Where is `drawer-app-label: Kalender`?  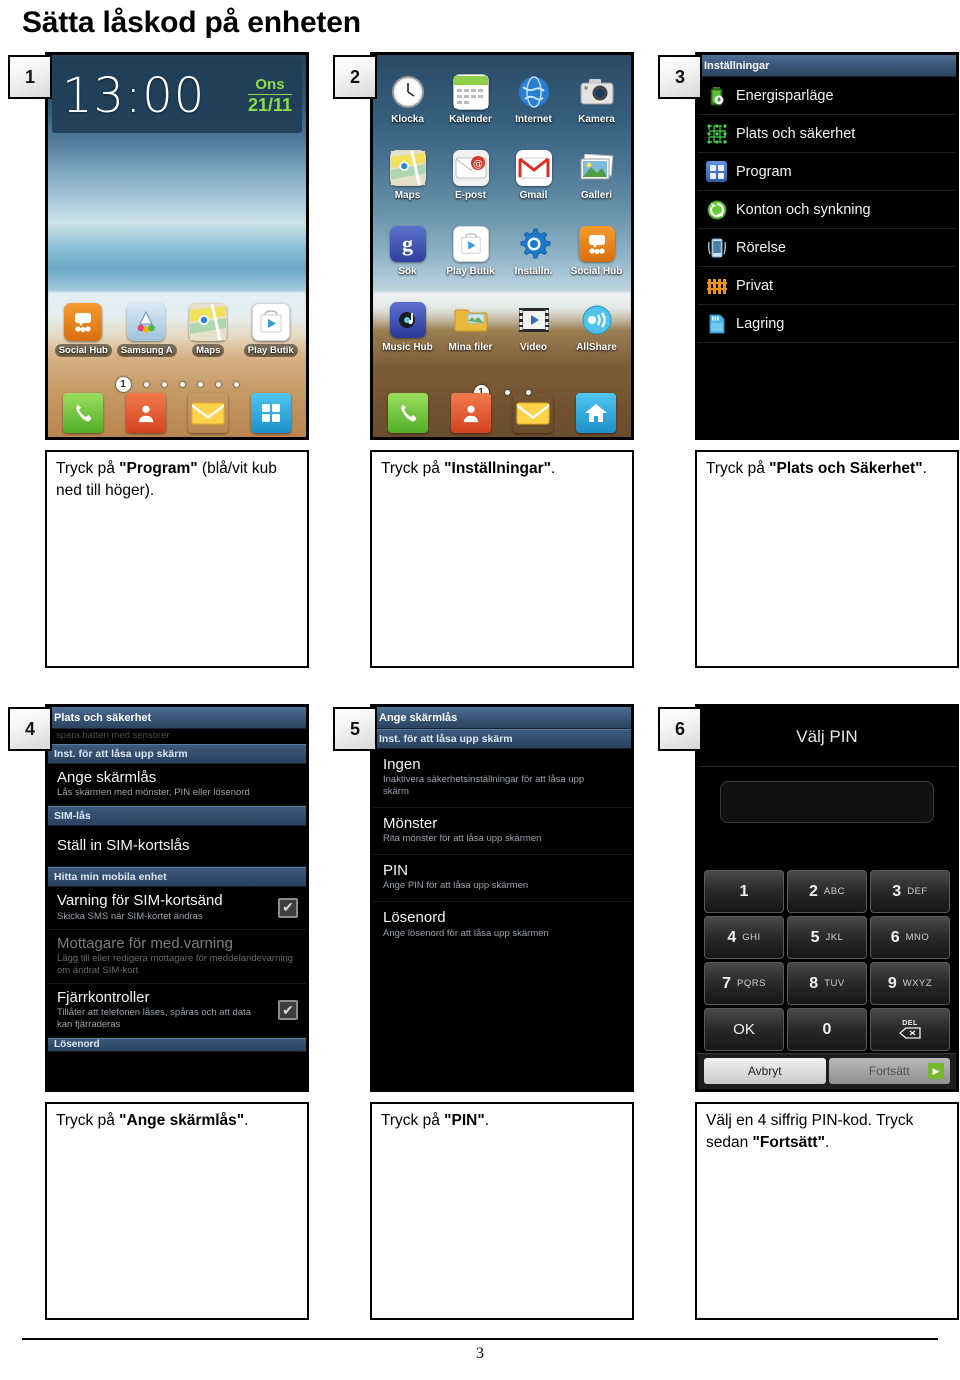 drawer-app-label: Kalender is located at coordinates (470, 119).